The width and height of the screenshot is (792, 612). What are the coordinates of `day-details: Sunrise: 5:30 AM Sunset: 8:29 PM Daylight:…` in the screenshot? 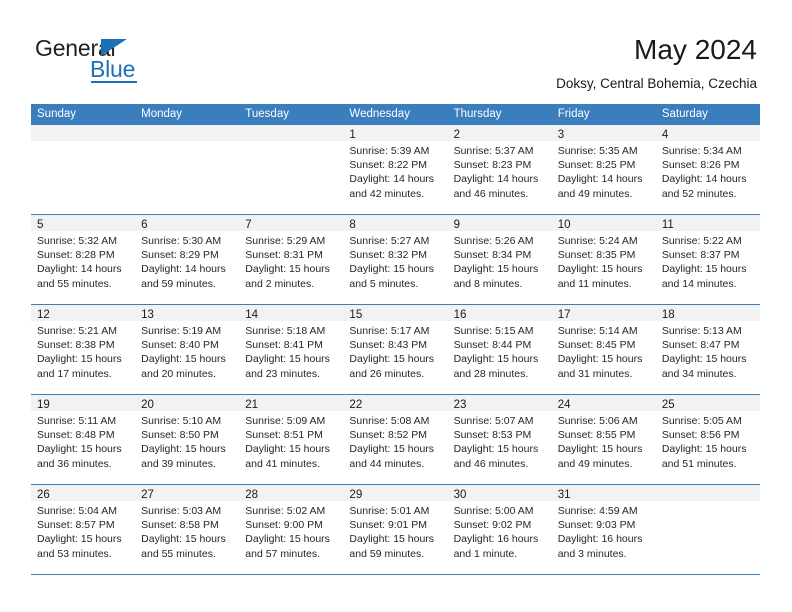 It's located at (187, 261).